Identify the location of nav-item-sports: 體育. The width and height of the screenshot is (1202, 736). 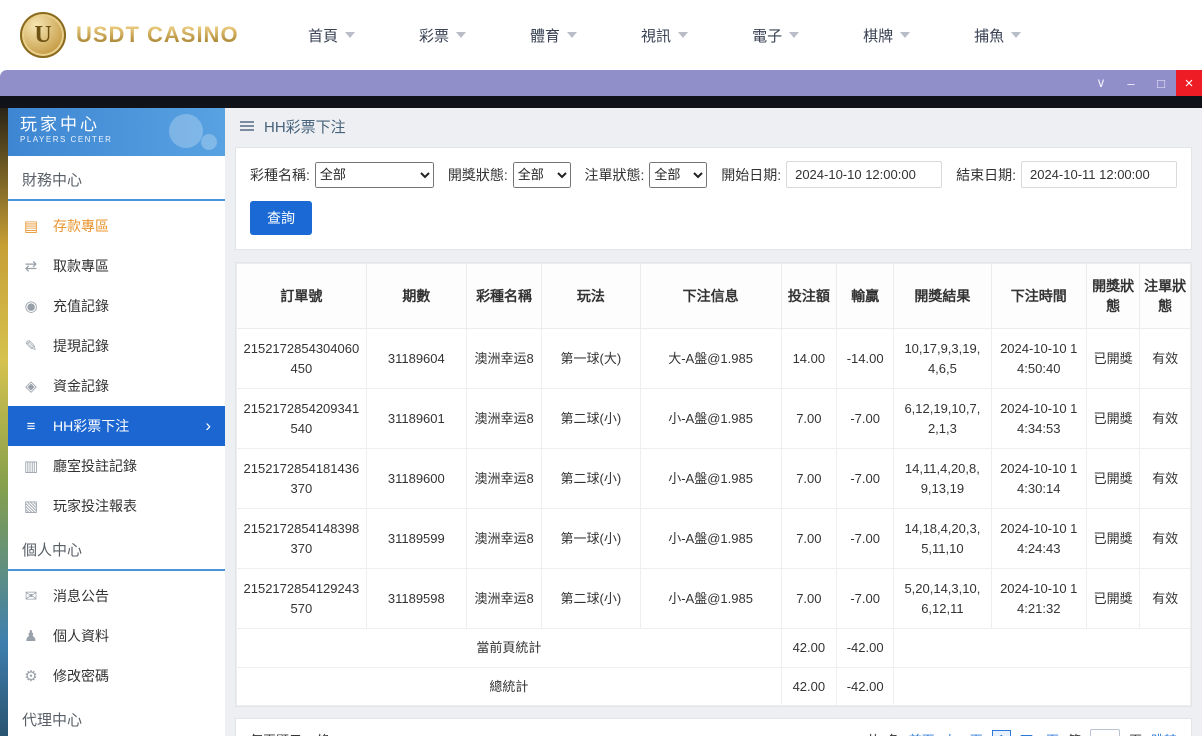
(554, 35).